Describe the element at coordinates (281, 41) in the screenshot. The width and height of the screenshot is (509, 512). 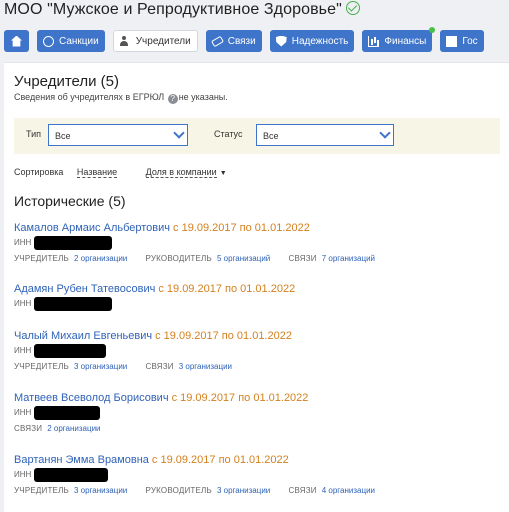
I see `shield-icon` at that location.